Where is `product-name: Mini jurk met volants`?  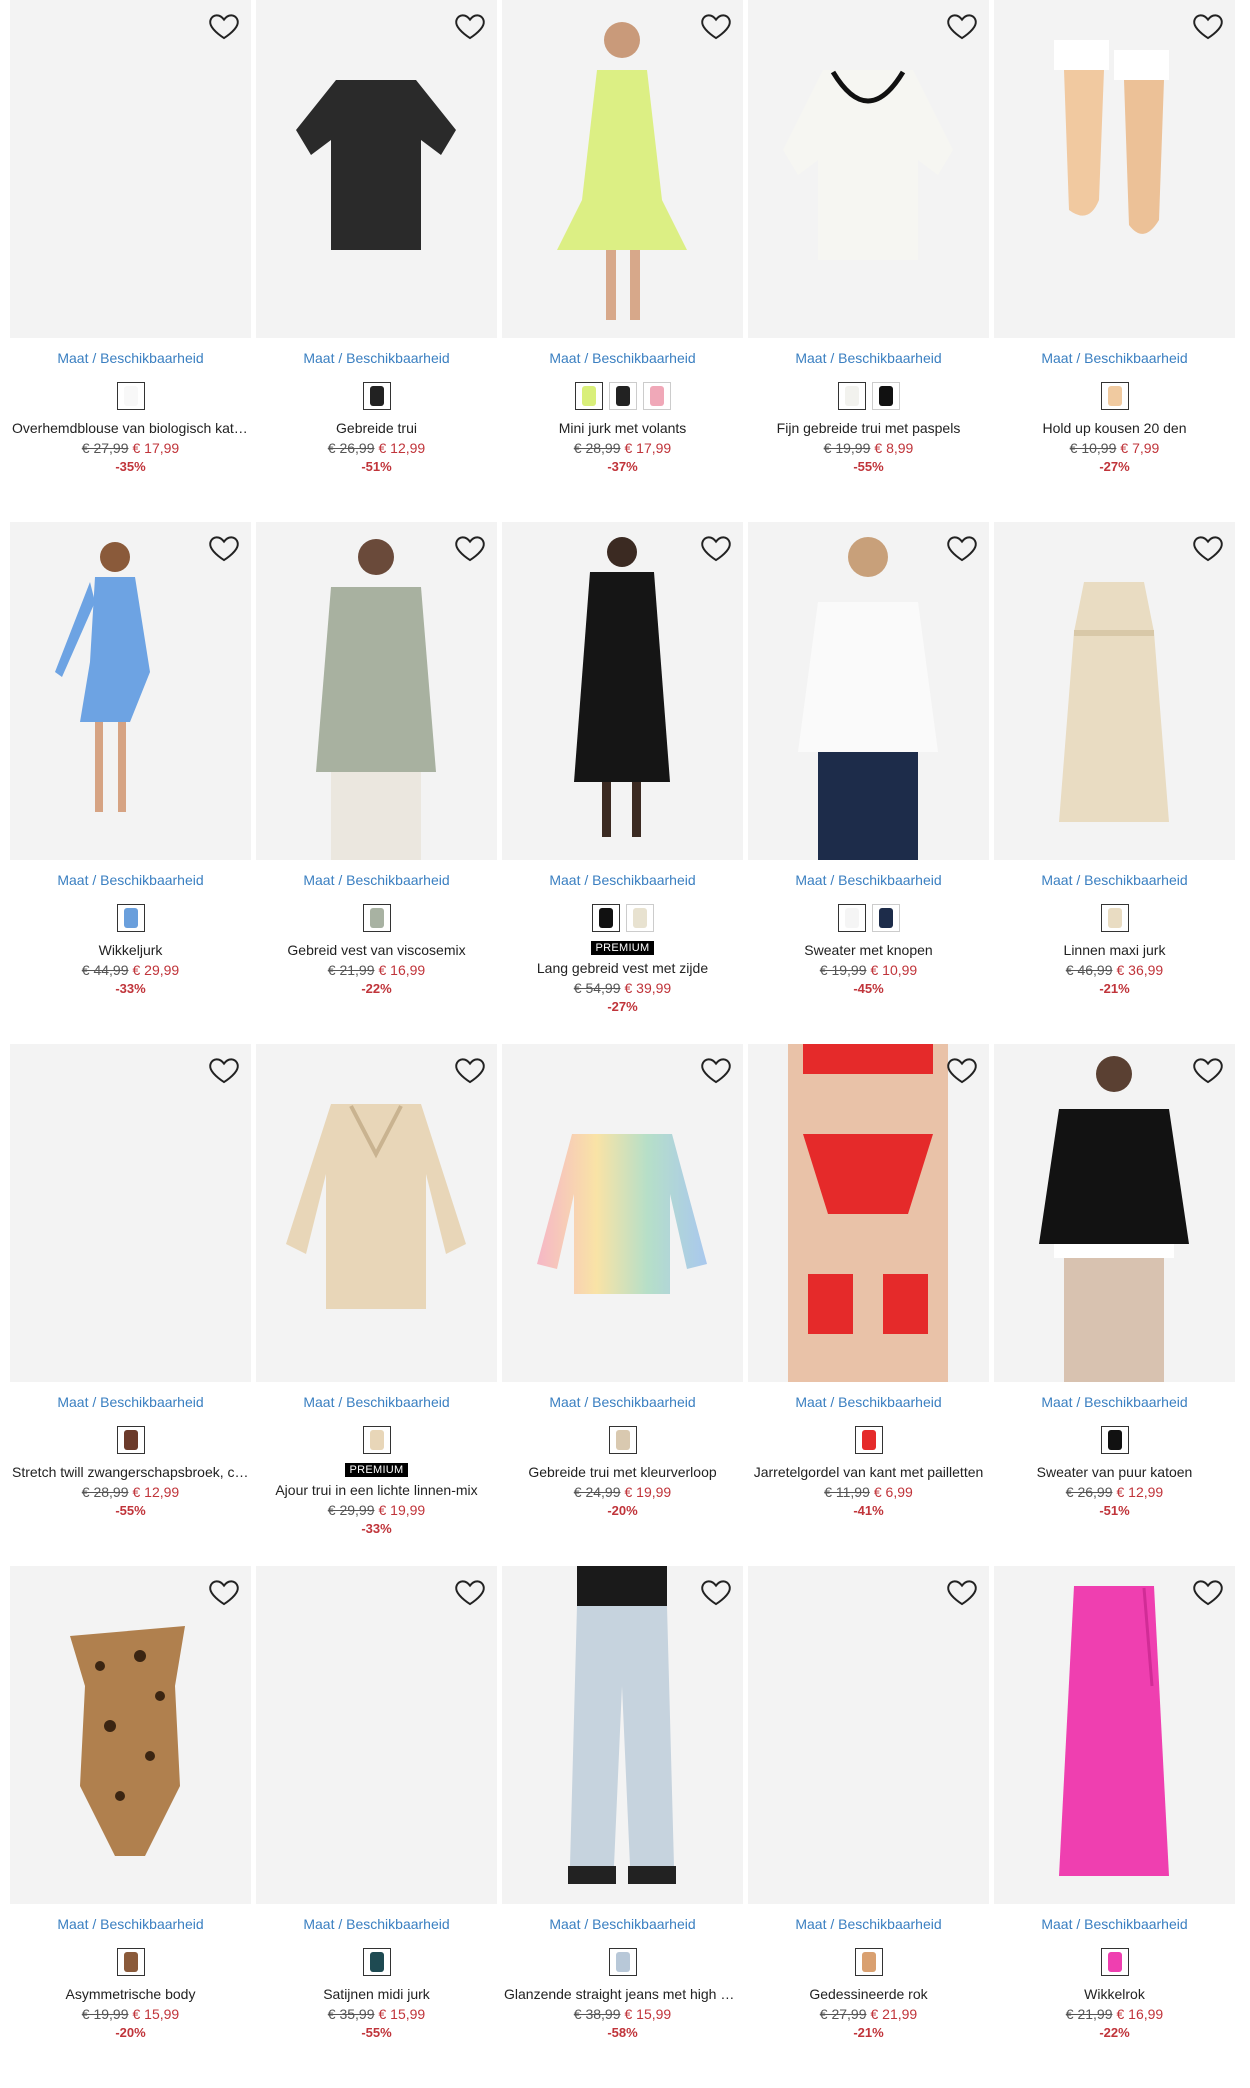
product-name: Mini jurk met volants is located at coordinates (622, 428).